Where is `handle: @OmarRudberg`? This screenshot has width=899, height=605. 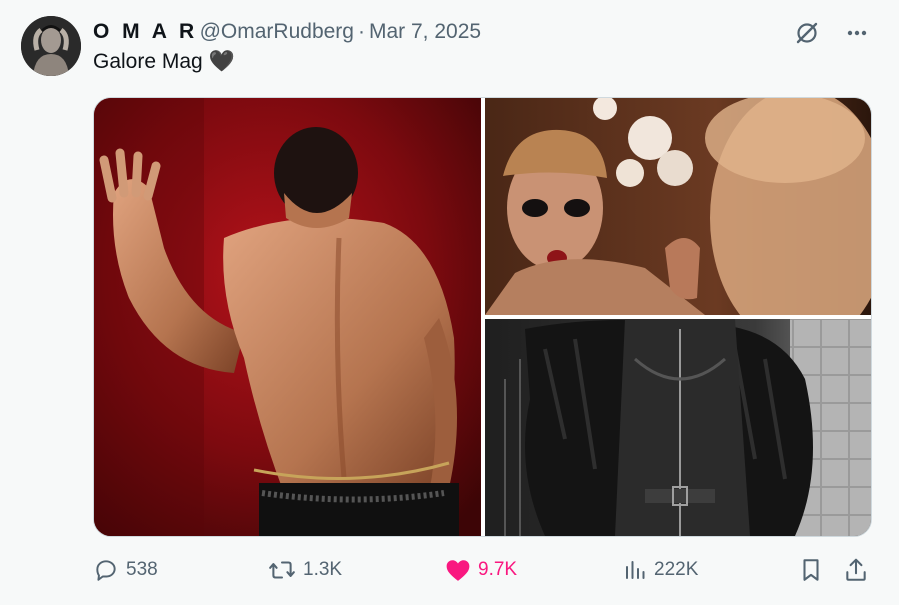
handle: @OmarRudberg is located at coordinates (277, 32).